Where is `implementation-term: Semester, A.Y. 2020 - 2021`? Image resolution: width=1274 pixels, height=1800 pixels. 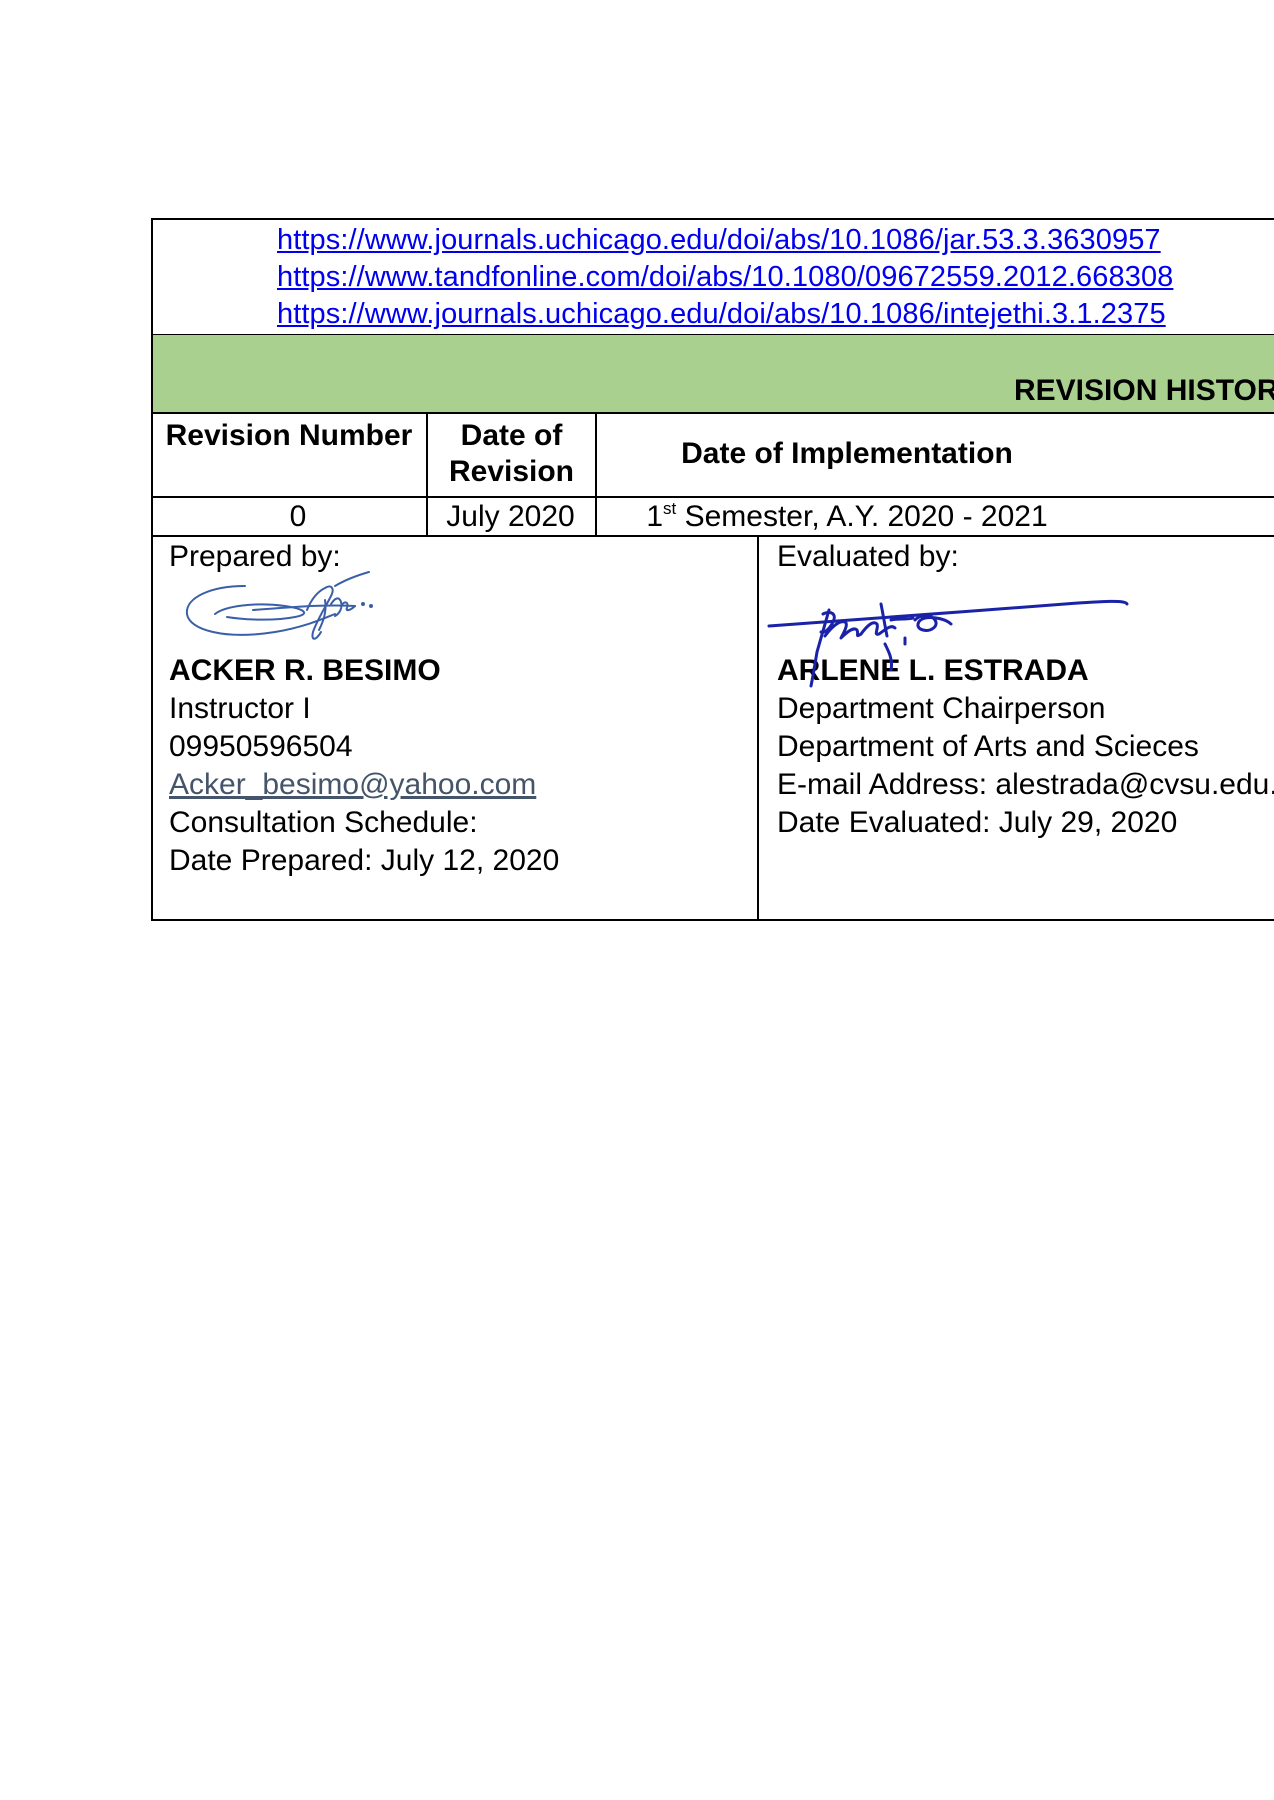
implementation-term: Semester, A.Y. 2020 - 2021 is located at coordinates (862, 516).